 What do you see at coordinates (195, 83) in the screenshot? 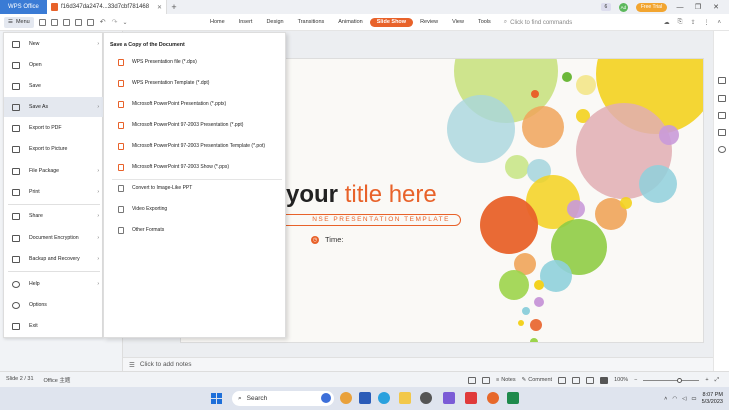
I see `save-as-dpt: WPS Presentation Template (*.dpt)` at bounding box center [195, 83].